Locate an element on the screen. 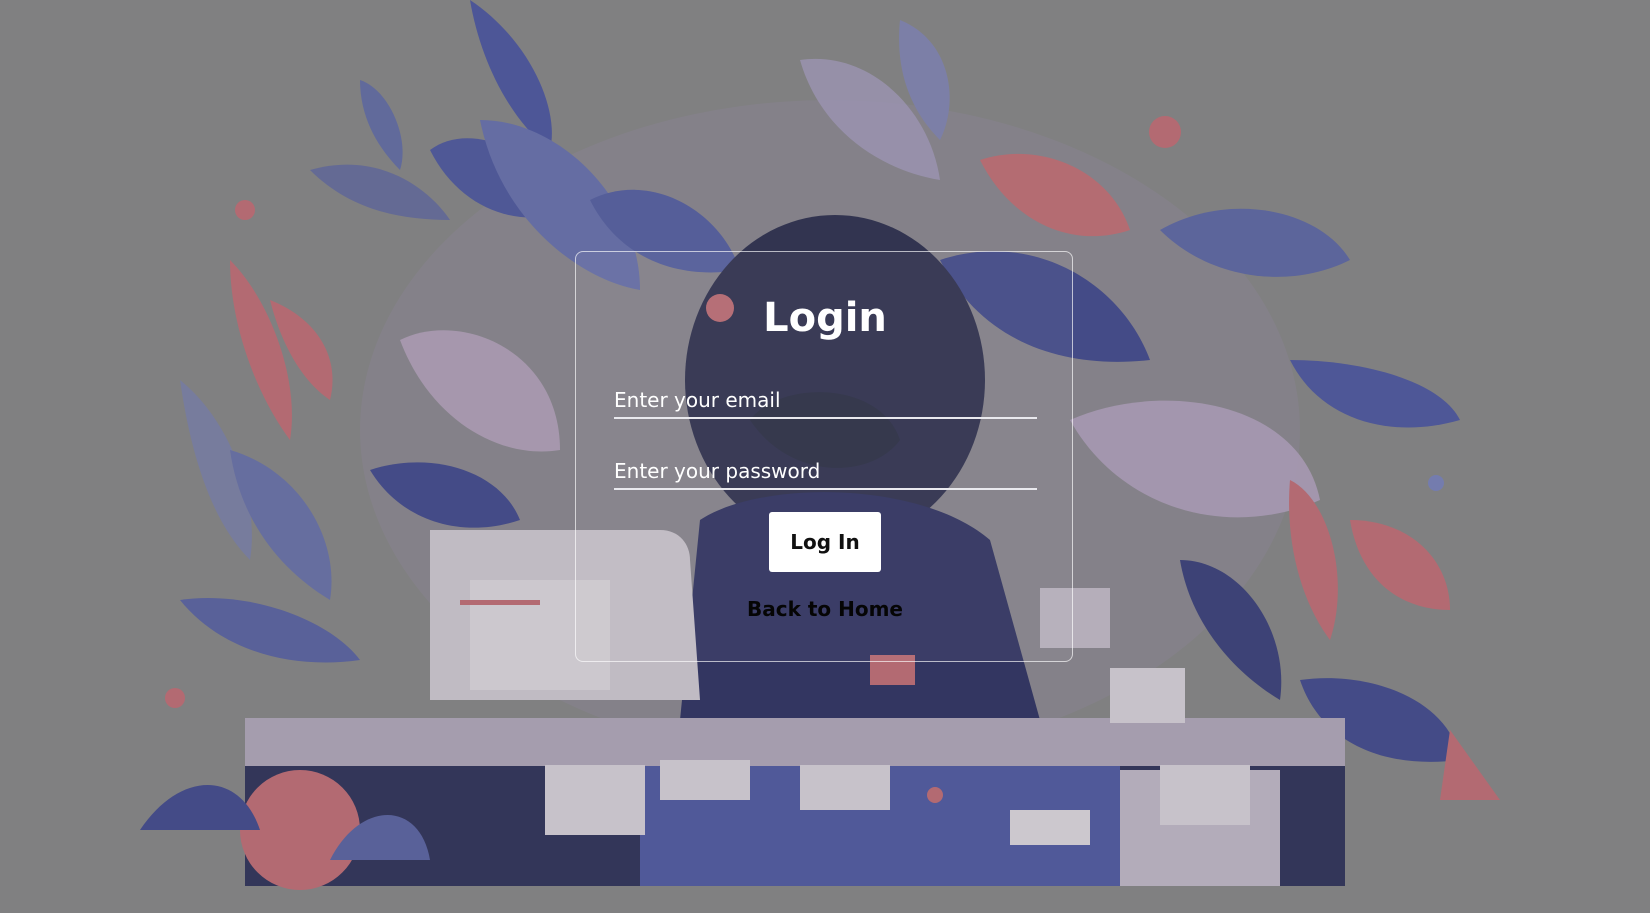 This screenshot has height=913, width=1650. password-field is located at coordinates (825, 472).